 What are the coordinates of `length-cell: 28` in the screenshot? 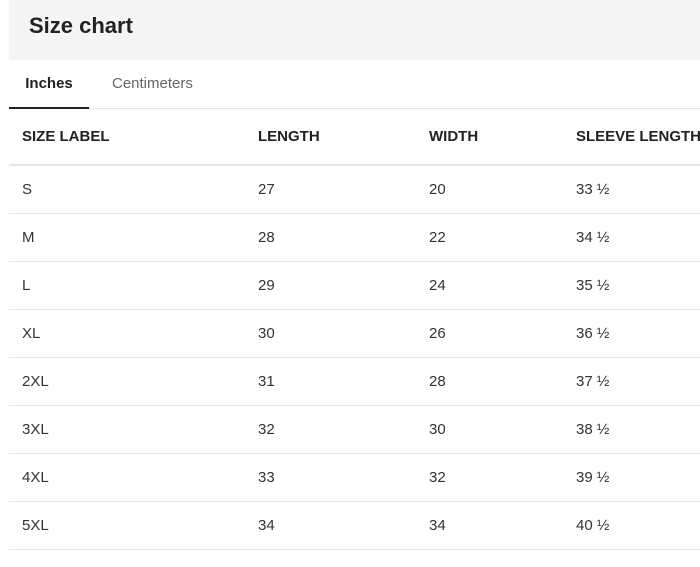 It's located at (343, 237).